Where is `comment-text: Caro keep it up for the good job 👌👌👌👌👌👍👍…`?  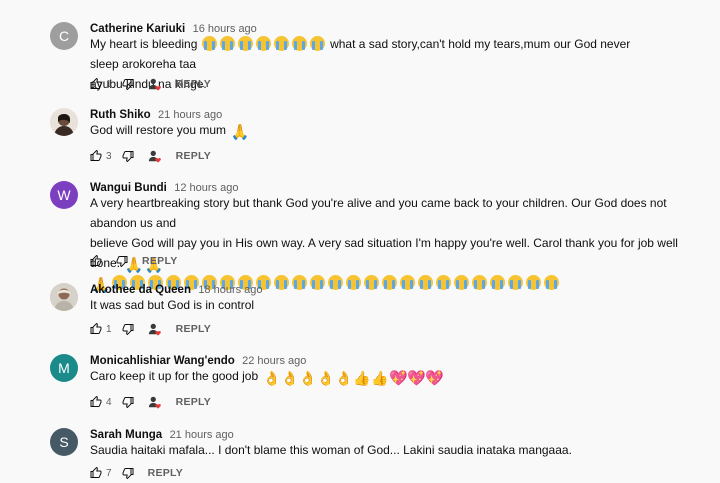
comment-text: Caro keep it up for the good job 👌👌👌👌👌👍👍… is located at coordinates (370, 376).